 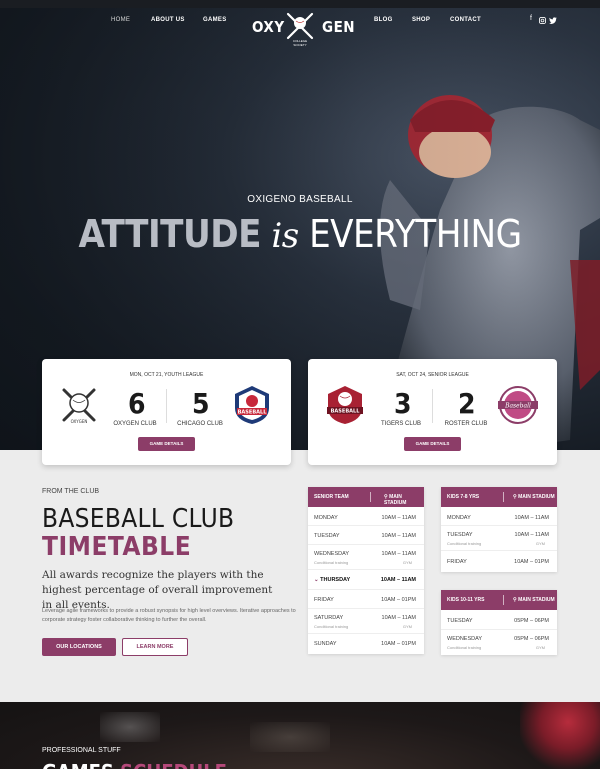 What do you see at coordinates (325, 644) in the screenshot?
I see `row-day: SUNDAY` at bounding box center [325, 644].